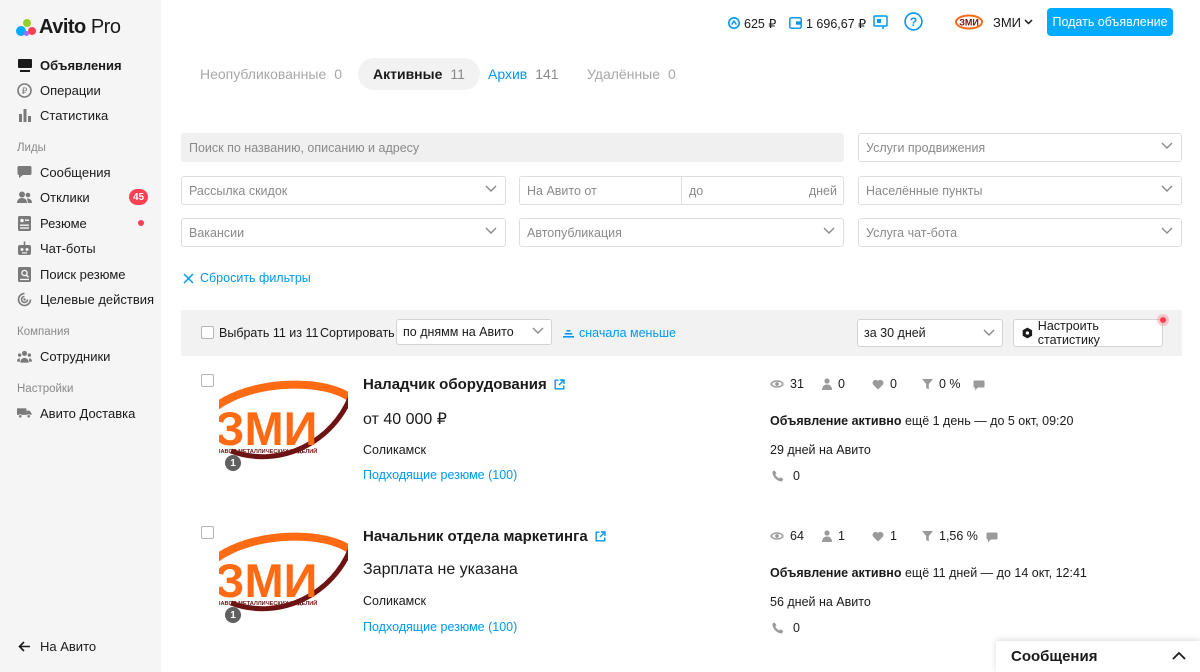 Image resolution: width=1200 pixels, height=672 pixels. Describe the element at coordinates (631, 74) in the screenshot. I see `tab-deleted: Удалённые 0` at that location.